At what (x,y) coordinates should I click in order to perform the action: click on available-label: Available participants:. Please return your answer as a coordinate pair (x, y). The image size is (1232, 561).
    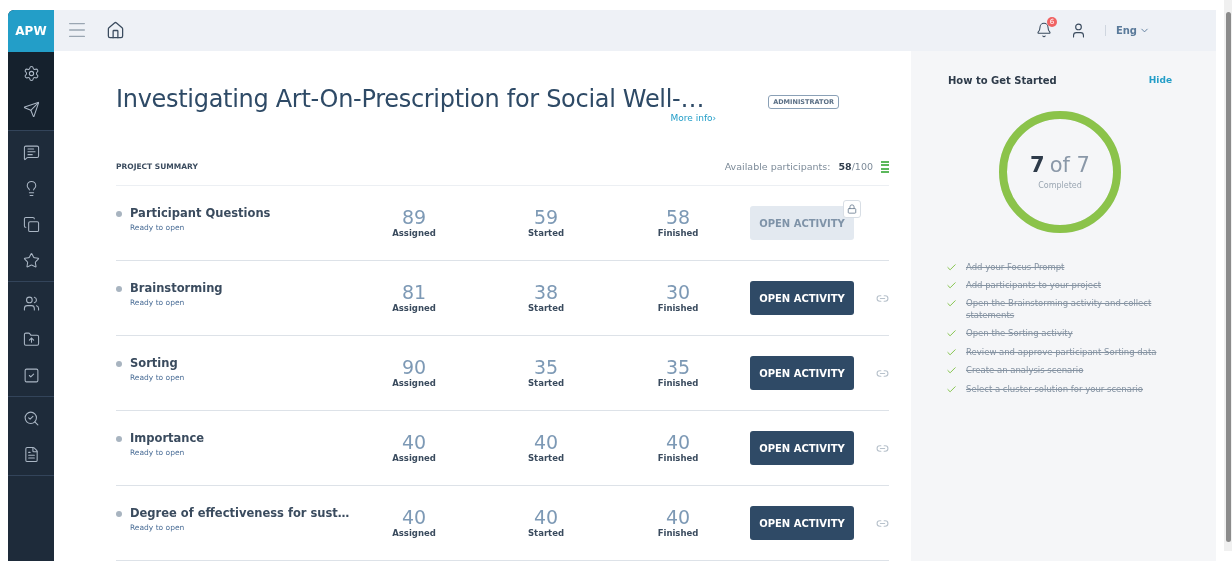
    Looking at the image, I should click on (777, 167).